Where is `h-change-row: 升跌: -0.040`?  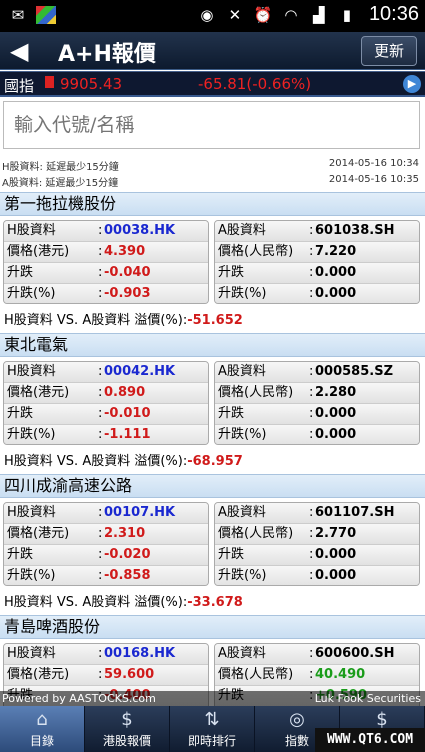 h-change-row: 升跌: -0.040 is located at coordinates (106, 273).